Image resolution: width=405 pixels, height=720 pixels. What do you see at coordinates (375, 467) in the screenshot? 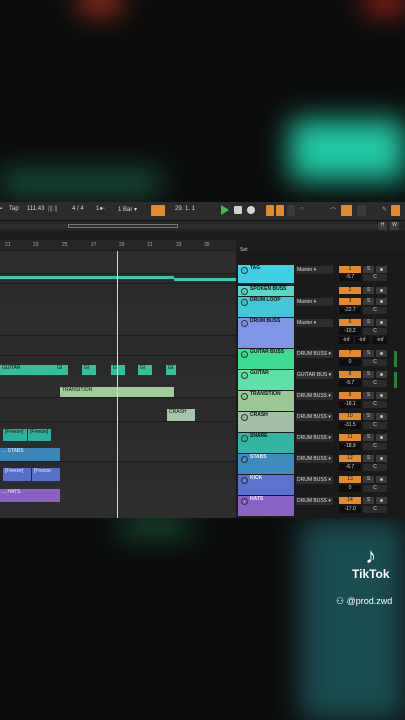
I see `pan-stabs: C` at bounding box center [375, 467].